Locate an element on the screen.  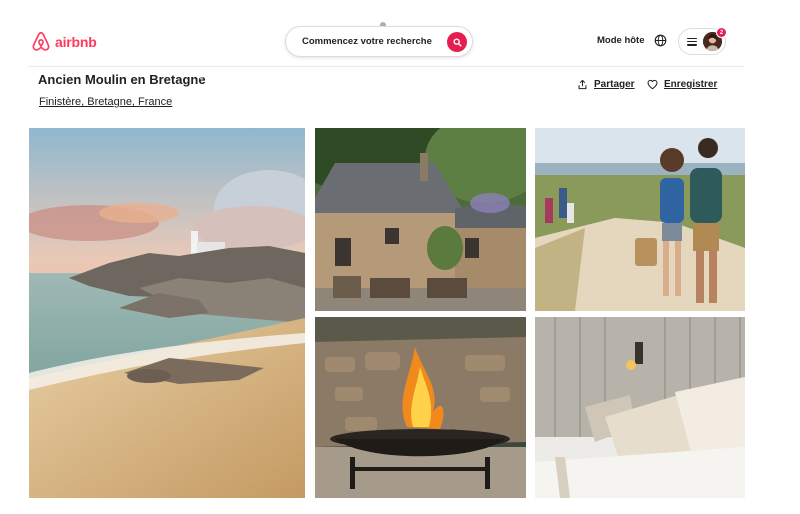
globe-icon is located at coordinates (660, 40).